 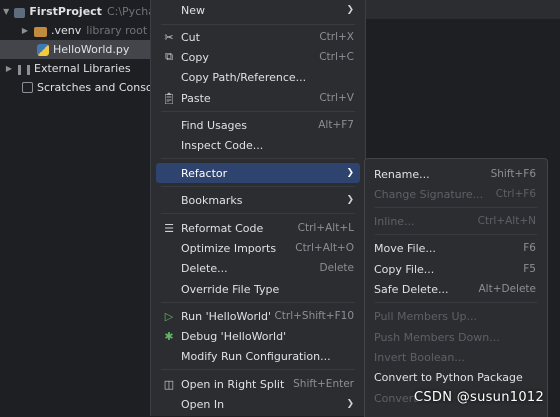 I want to click on scissors-icon: ✂, so click(x=169, y=37).